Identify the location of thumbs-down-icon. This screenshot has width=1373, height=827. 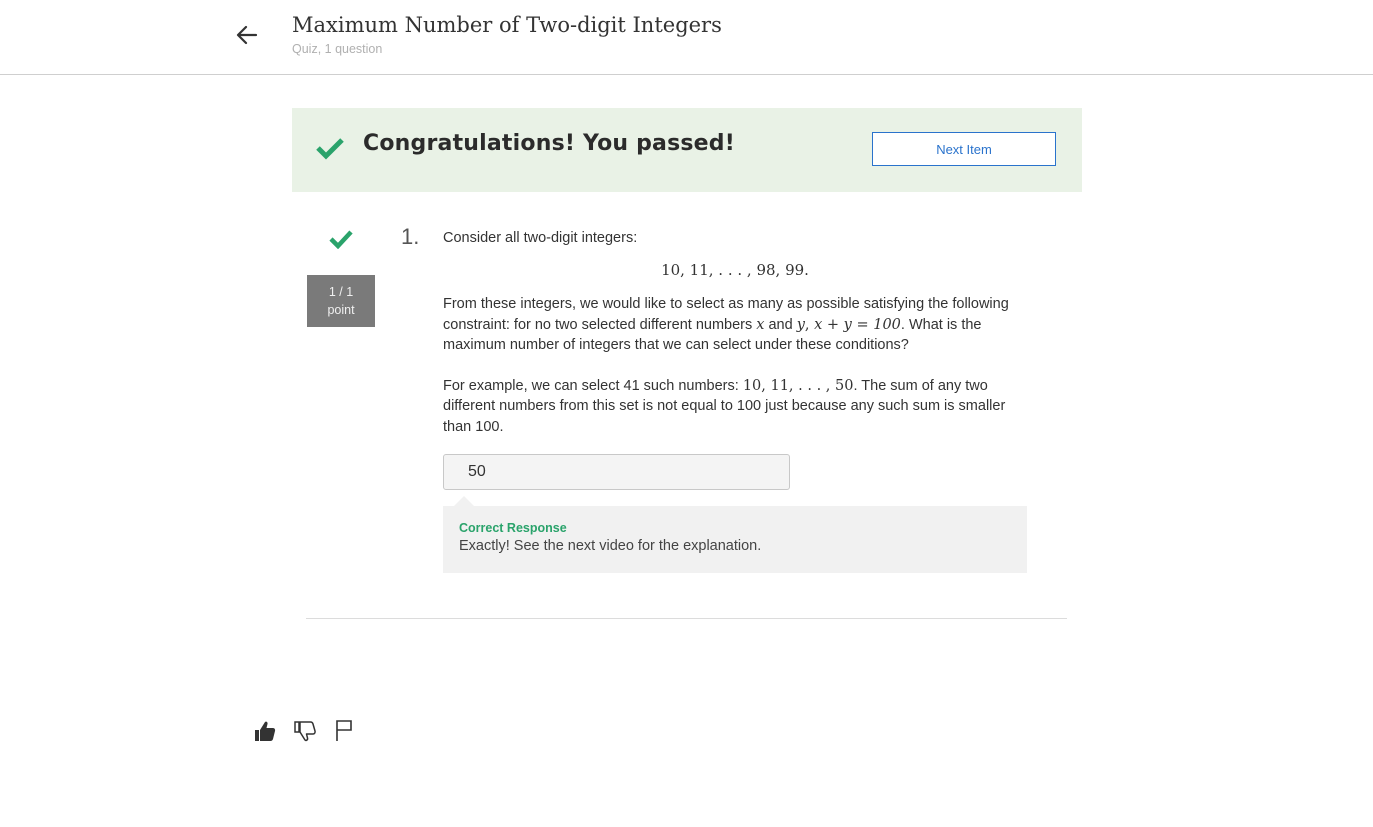
(305, 731).